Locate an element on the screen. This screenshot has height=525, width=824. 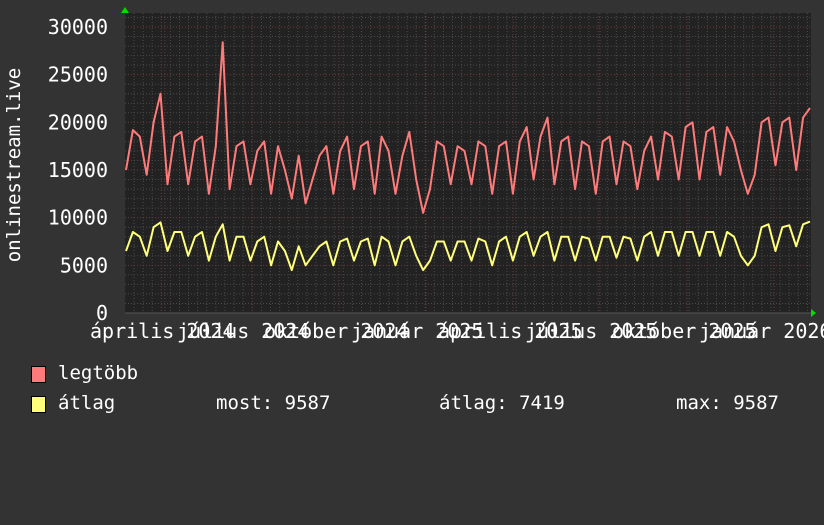
y-axis-ticks: 050001000015000200002500030000 is located at coordinates (78, 170).